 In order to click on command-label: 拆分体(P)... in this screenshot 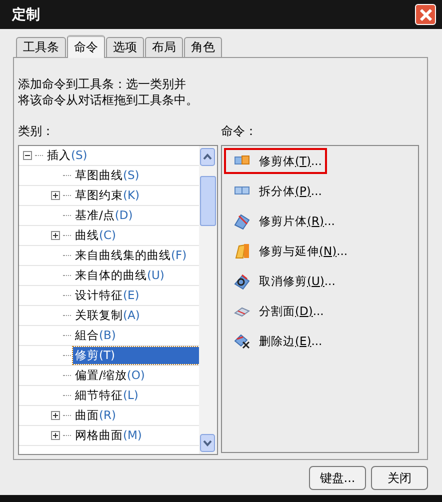, I will do `click(290, 191)`.